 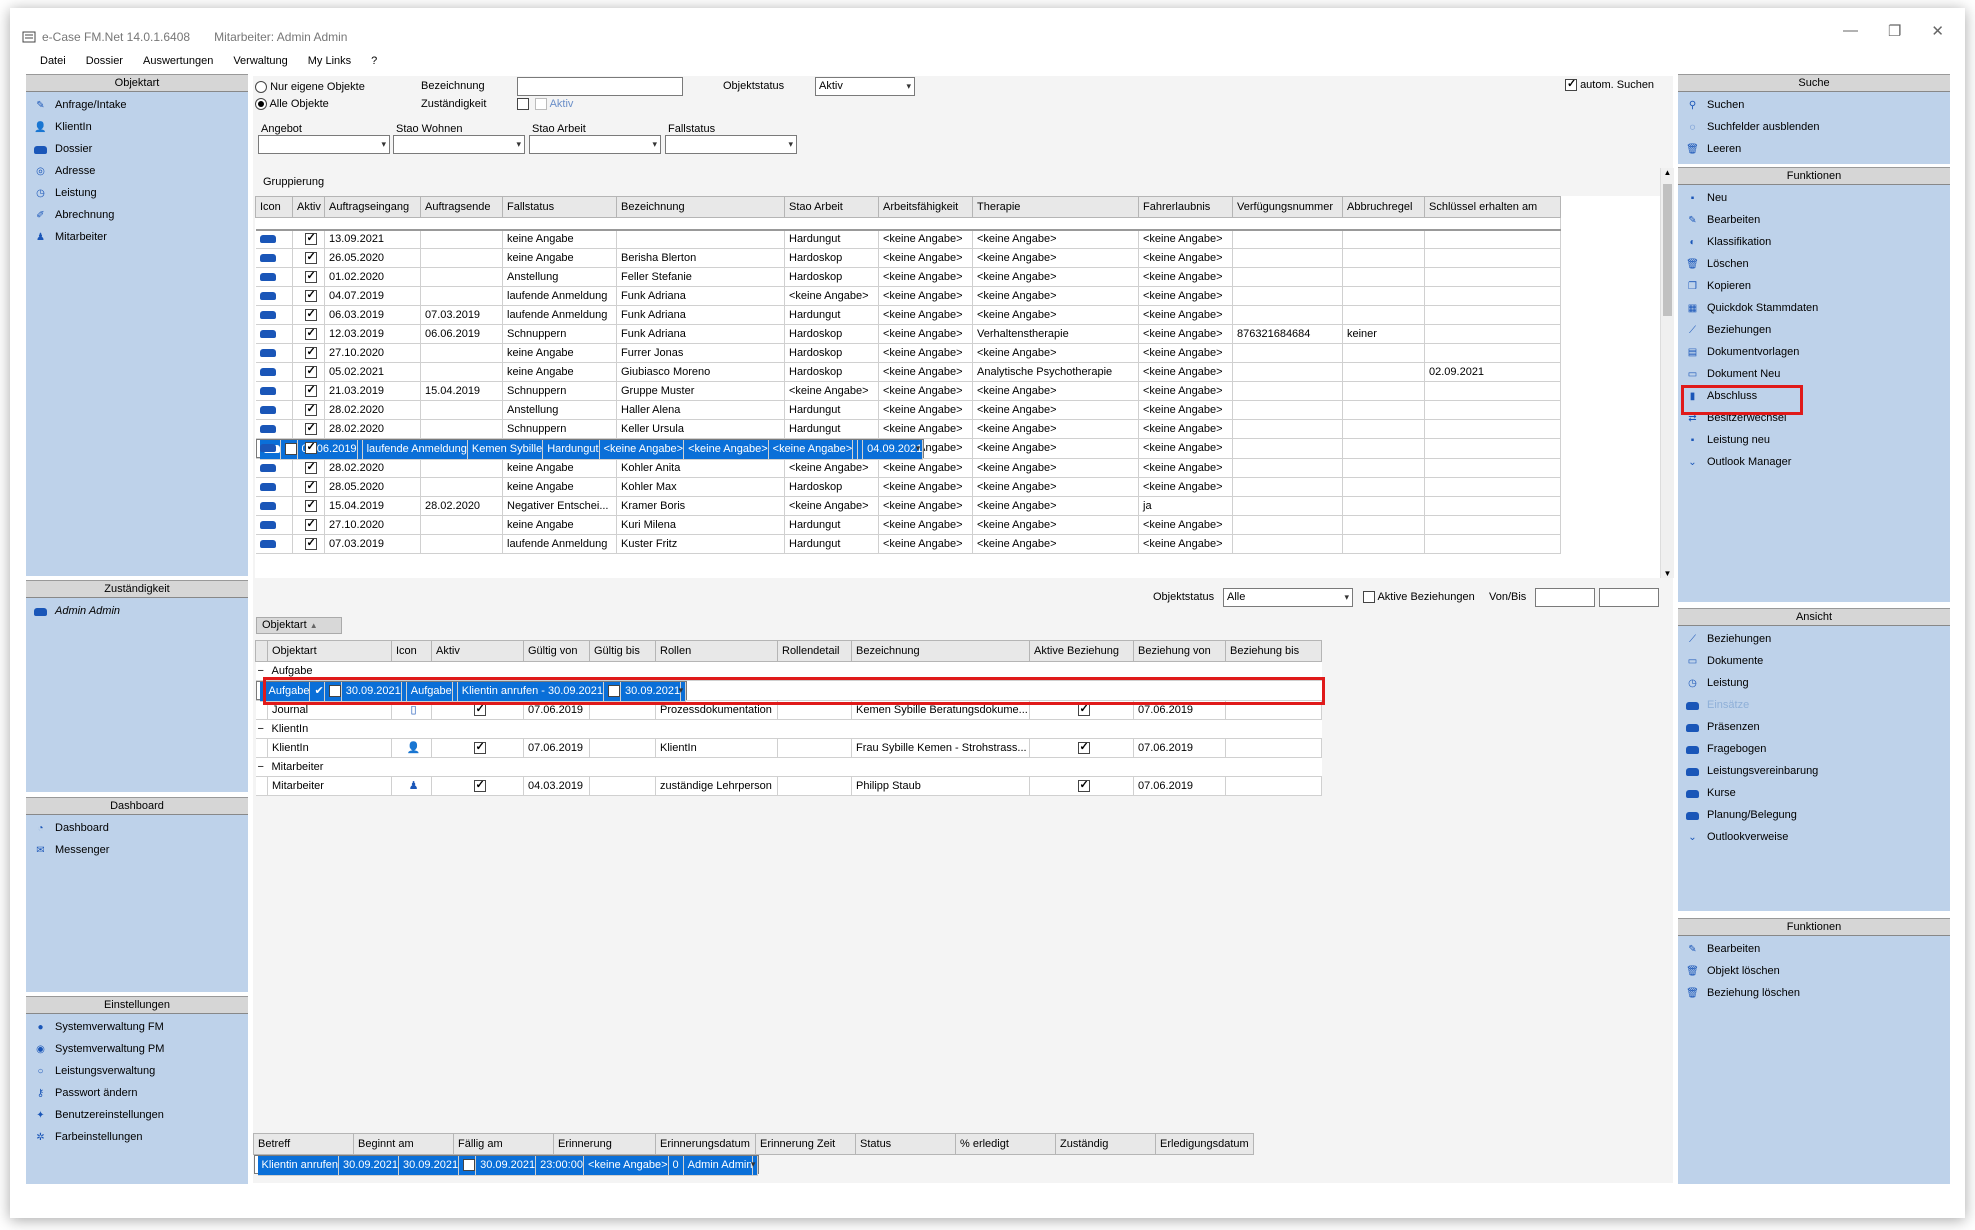 I want to click on radio-own-row: Nur eigene Objekte, so click(x=310, y=87).